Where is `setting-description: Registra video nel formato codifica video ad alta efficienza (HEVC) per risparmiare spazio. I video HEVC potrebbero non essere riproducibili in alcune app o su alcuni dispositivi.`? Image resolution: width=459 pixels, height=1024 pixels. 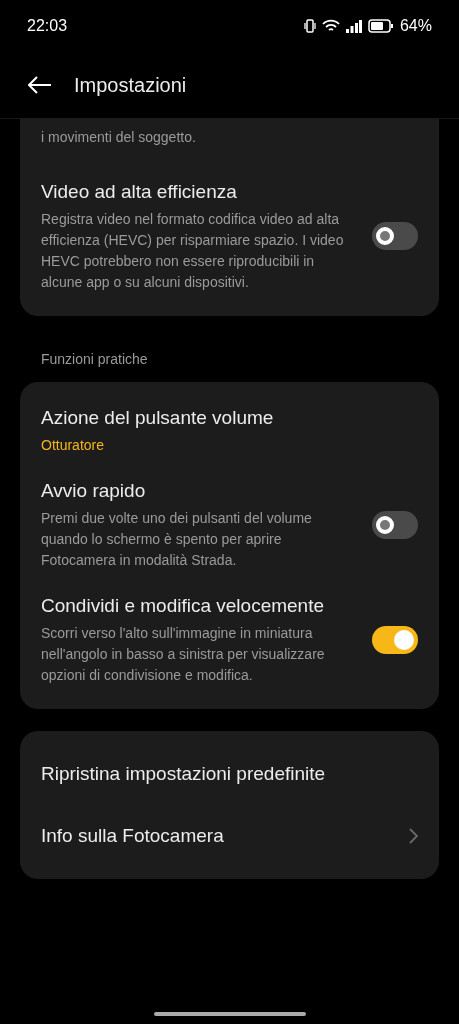 setting-description: Registra video nel formato codifica video ad alta efficienza (HEVC) per risparmiare spazio. I video HEVC potrebbero non essere riproducibili in alcune app o su alcuni dispositivi. is located at coordinates (193, 251).